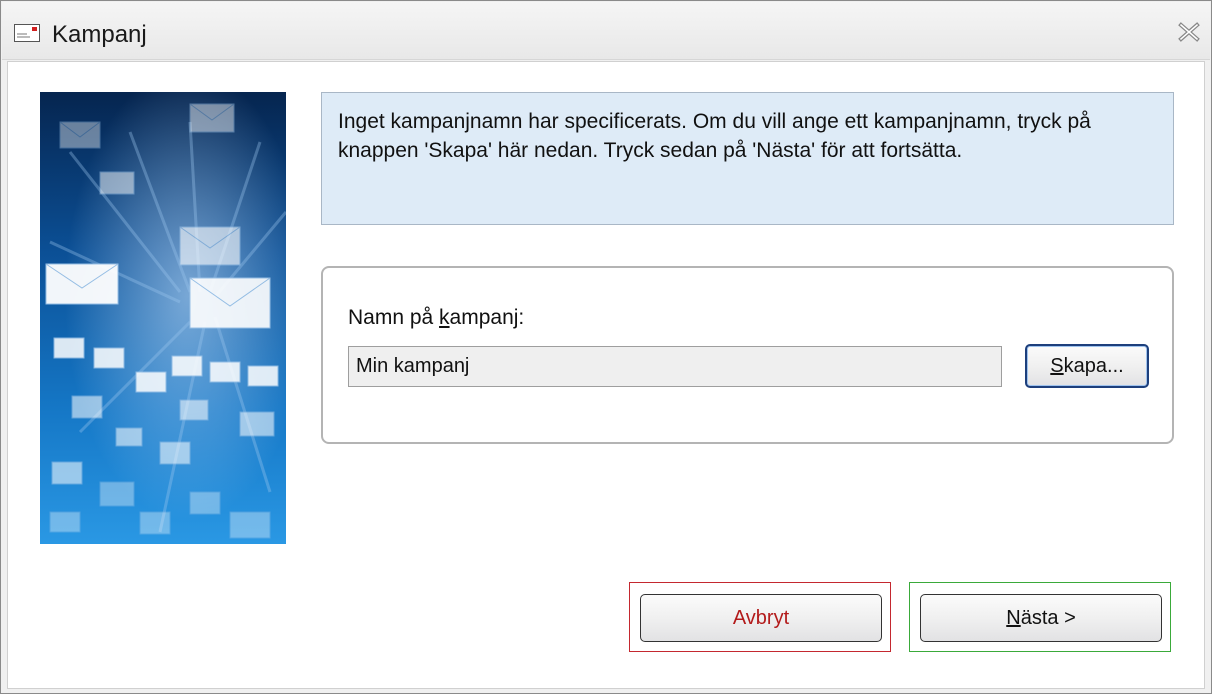 The height and width of the screenshot is (694, 1212). I want to click on next-button-rest: ästa >, so click(1048, 617).